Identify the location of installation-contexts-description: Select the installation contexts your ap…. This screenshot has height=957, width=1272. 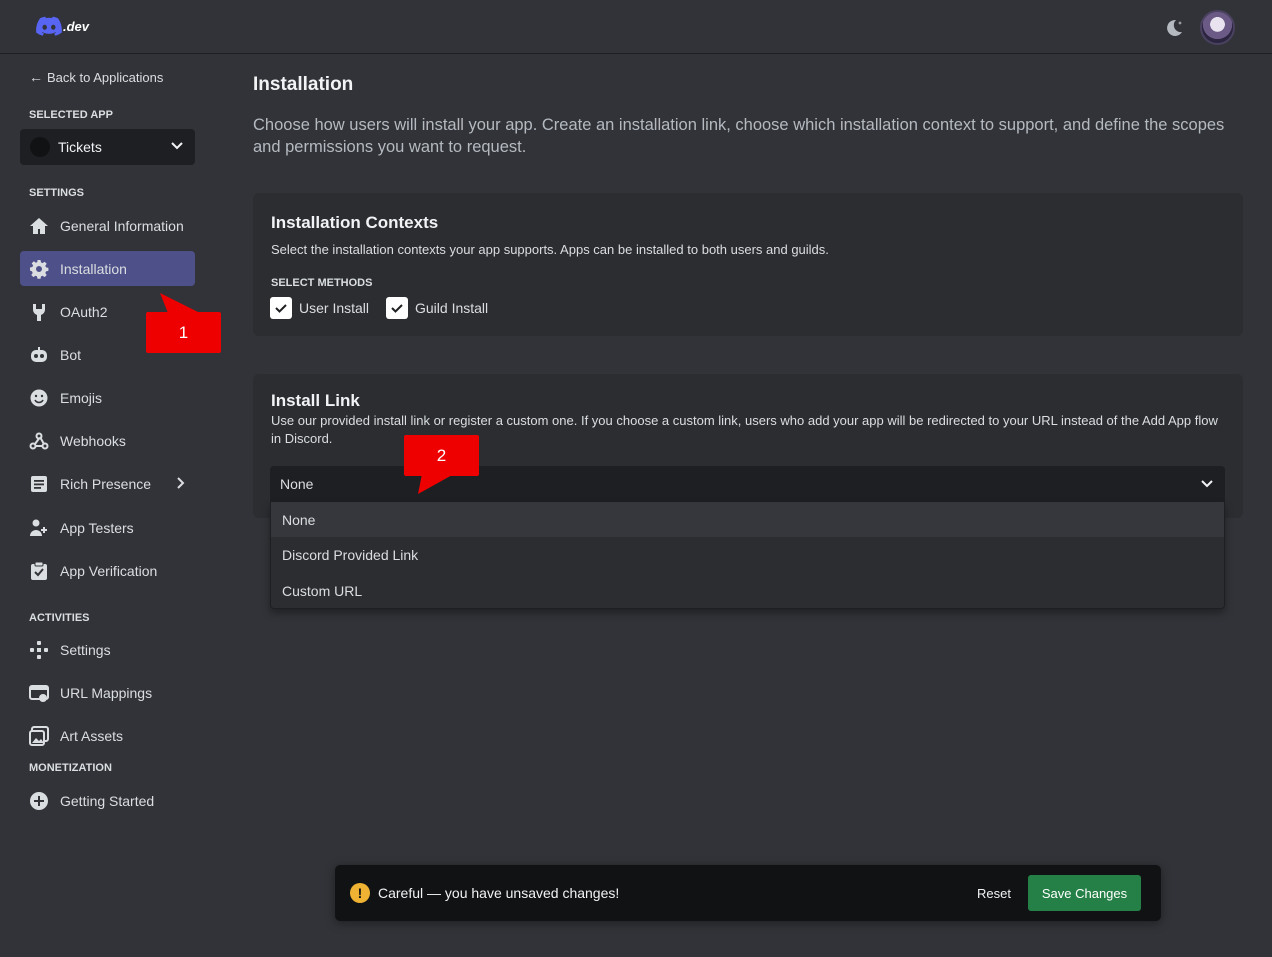
(550, 249).